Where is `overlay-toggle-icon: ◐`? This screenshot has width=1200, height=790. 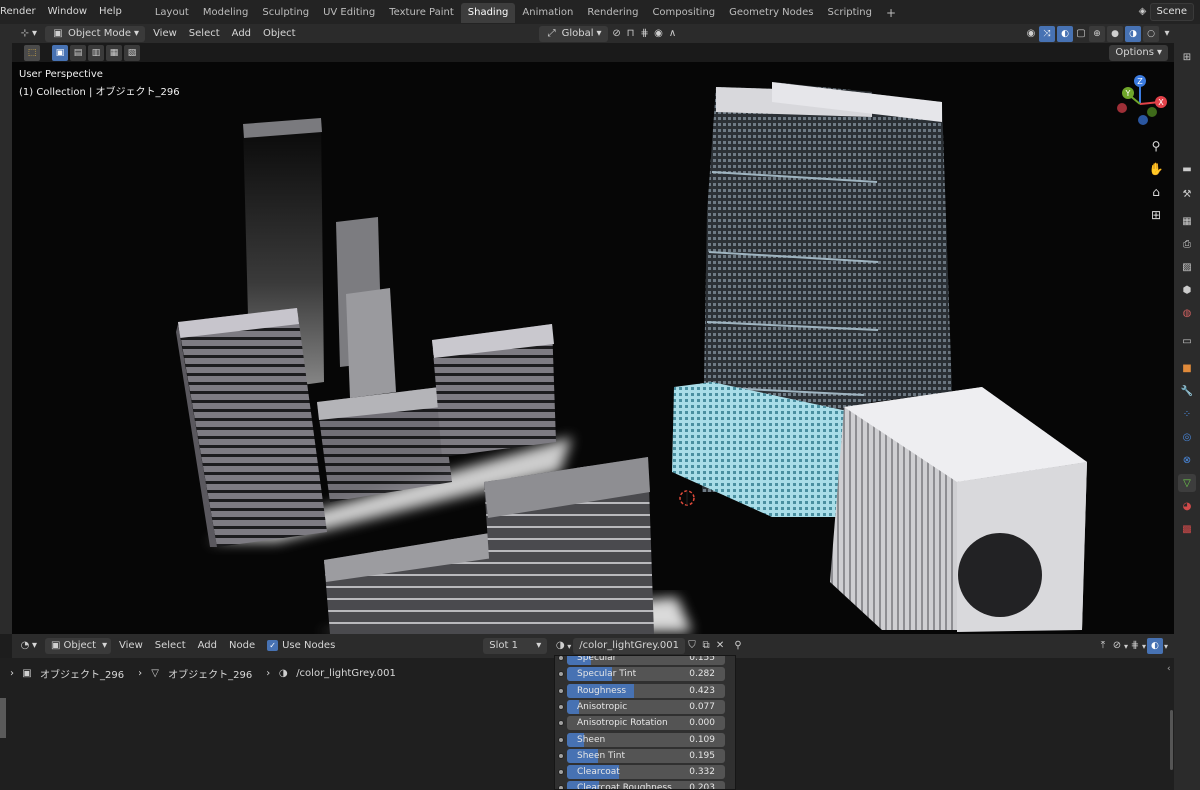
overlay-toggle-icon: ◐ is located at coordinates (1065, 33).